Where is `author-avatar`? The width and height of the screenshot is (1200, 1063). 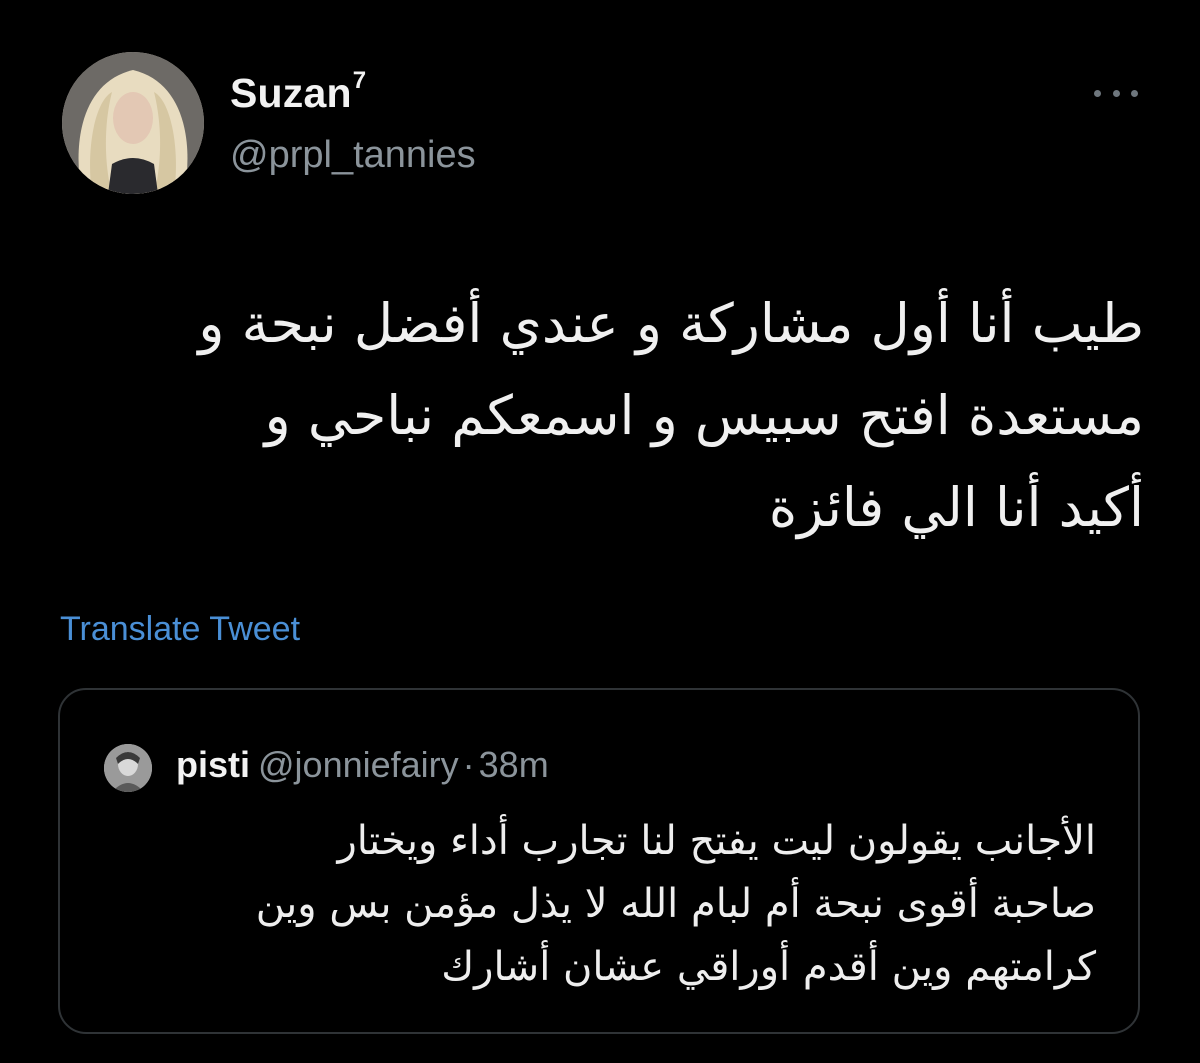
author-avatar is located at coordinates (133, 123).